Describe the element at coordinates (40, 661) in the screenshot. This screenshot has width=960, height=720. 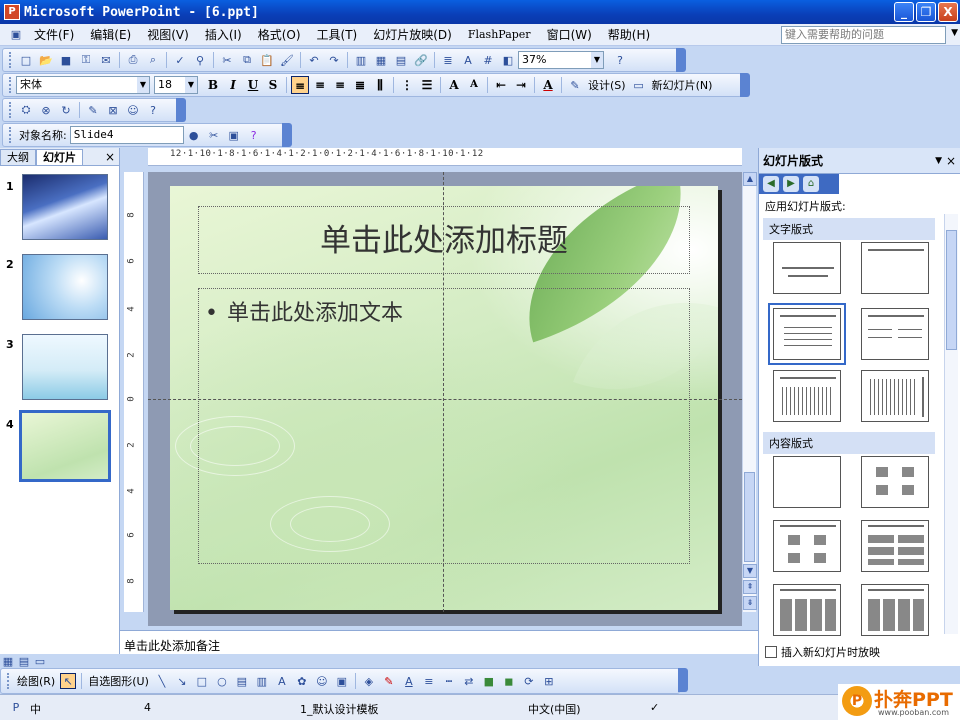
I see `slideshow-view-icon: ▭` at that location.